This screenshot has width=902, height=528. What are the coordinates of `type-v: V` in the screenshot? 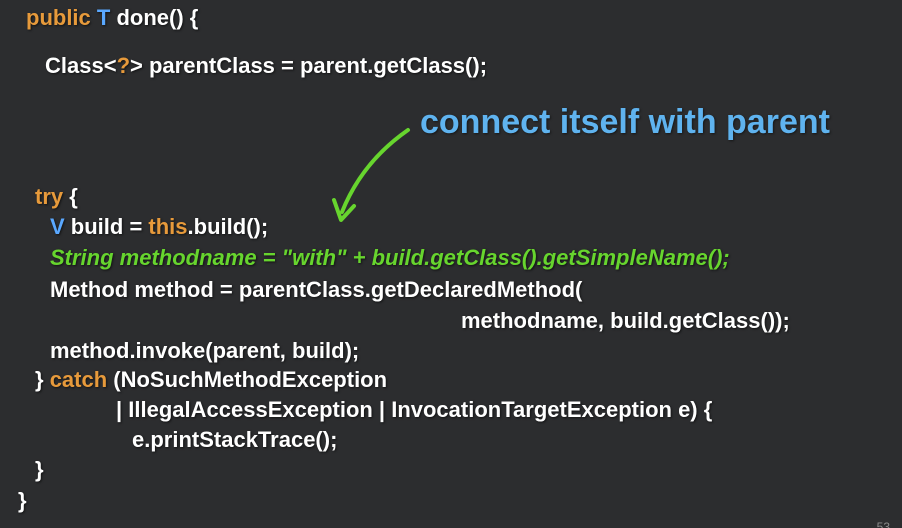 It's located at (57, 226).